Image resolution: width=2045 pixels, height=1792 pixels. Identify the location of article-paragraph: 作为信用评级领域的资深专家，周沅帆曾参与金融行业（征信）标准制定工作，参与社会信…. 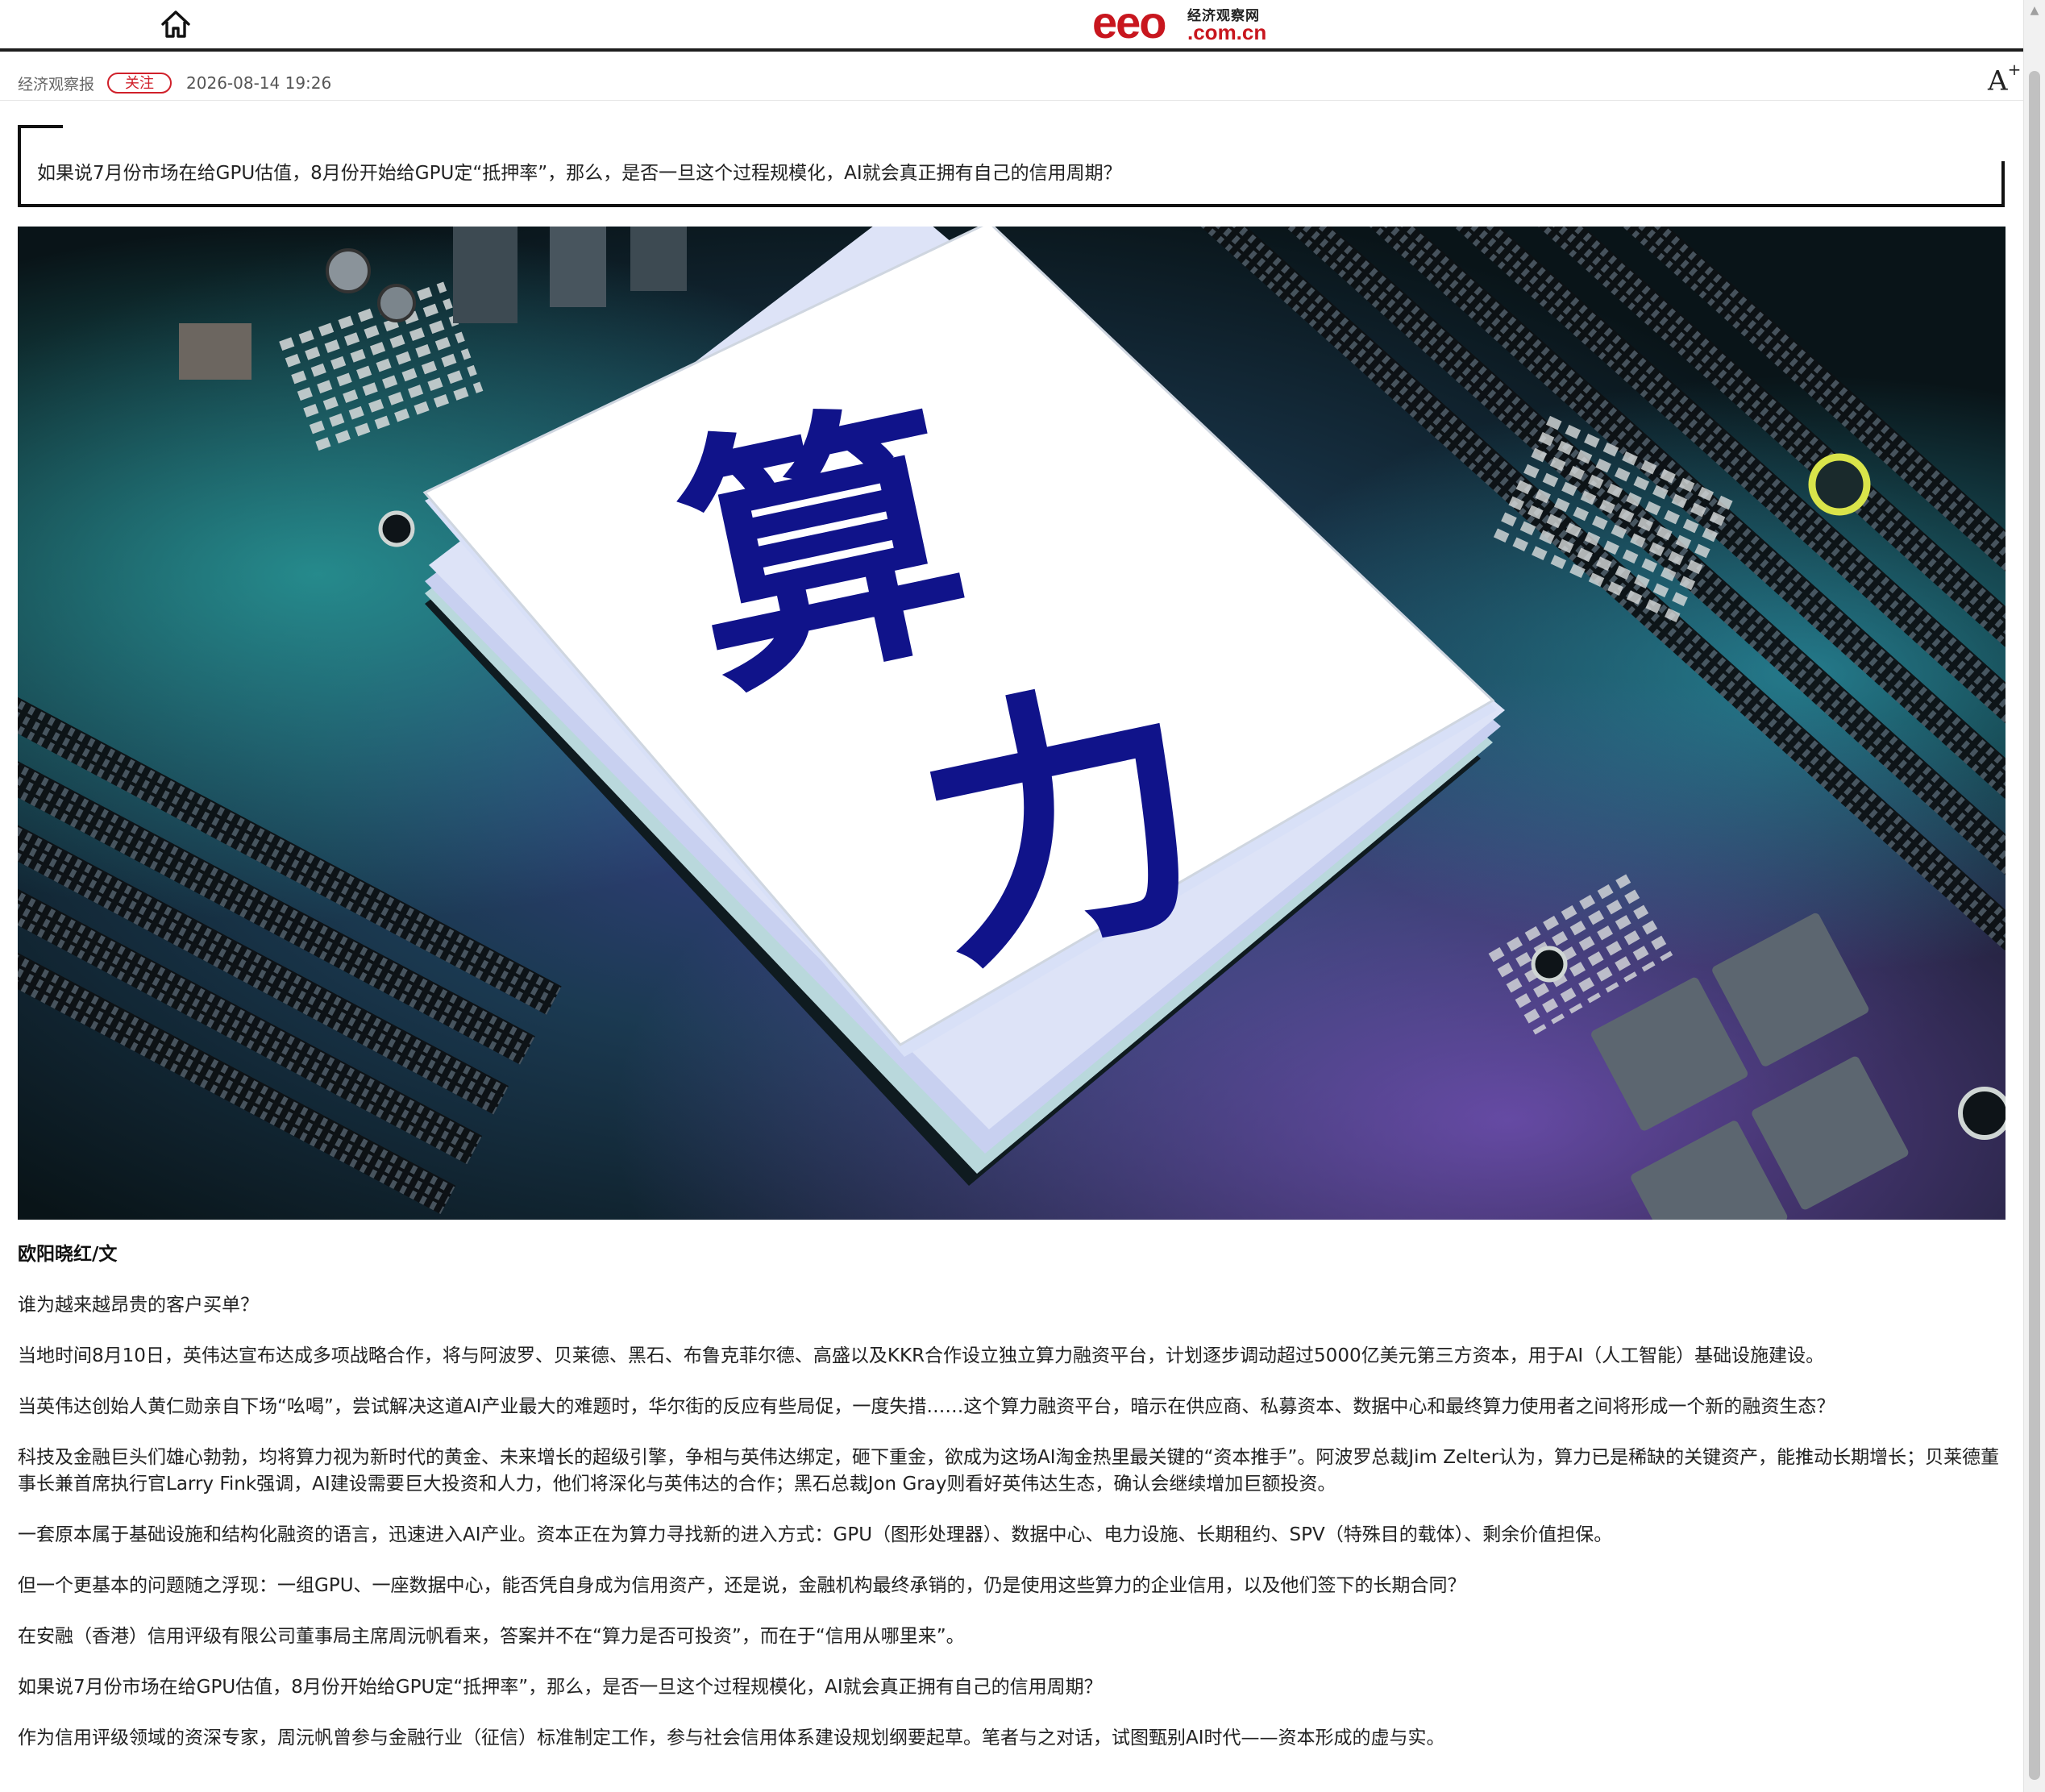
(731, 1738).